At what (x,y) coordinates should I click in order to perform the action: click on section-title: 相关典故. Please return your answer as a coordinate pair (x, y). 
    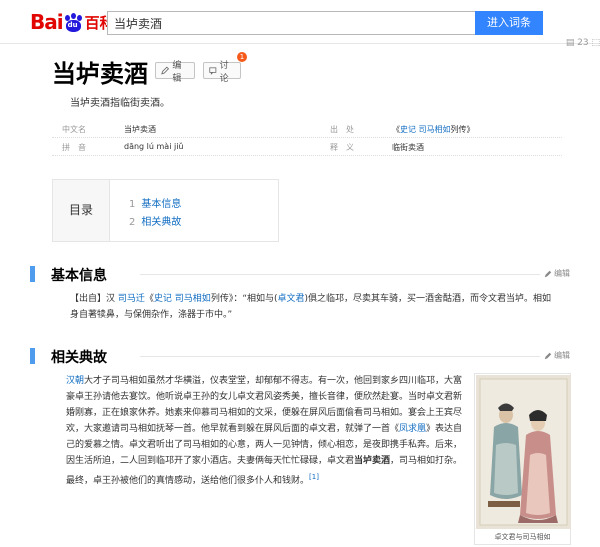
    Looking at the image, I should click on (79, 358).